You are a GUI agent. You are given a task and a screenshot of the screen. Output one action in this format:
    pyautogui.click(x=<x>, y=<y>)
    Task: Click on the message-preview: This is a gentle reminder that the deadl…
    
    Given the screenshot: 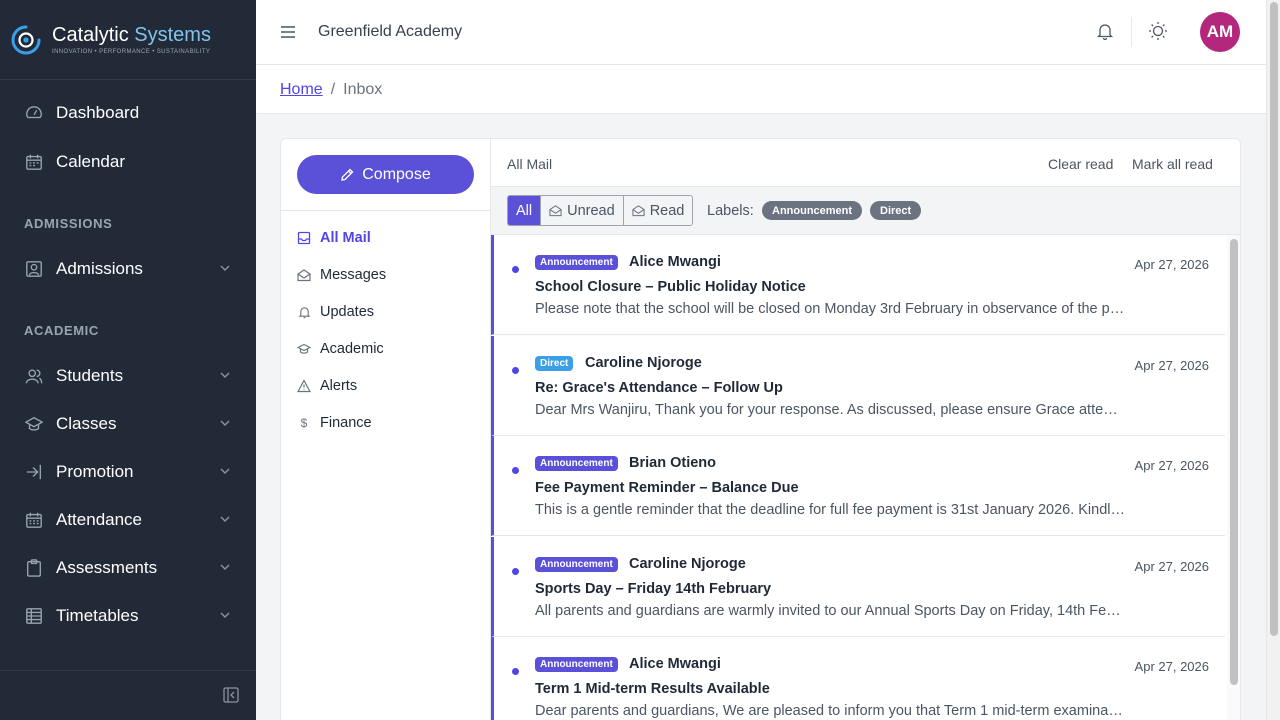 What is the action you would take?
    pyautogui.click(x=830, y=510)
    